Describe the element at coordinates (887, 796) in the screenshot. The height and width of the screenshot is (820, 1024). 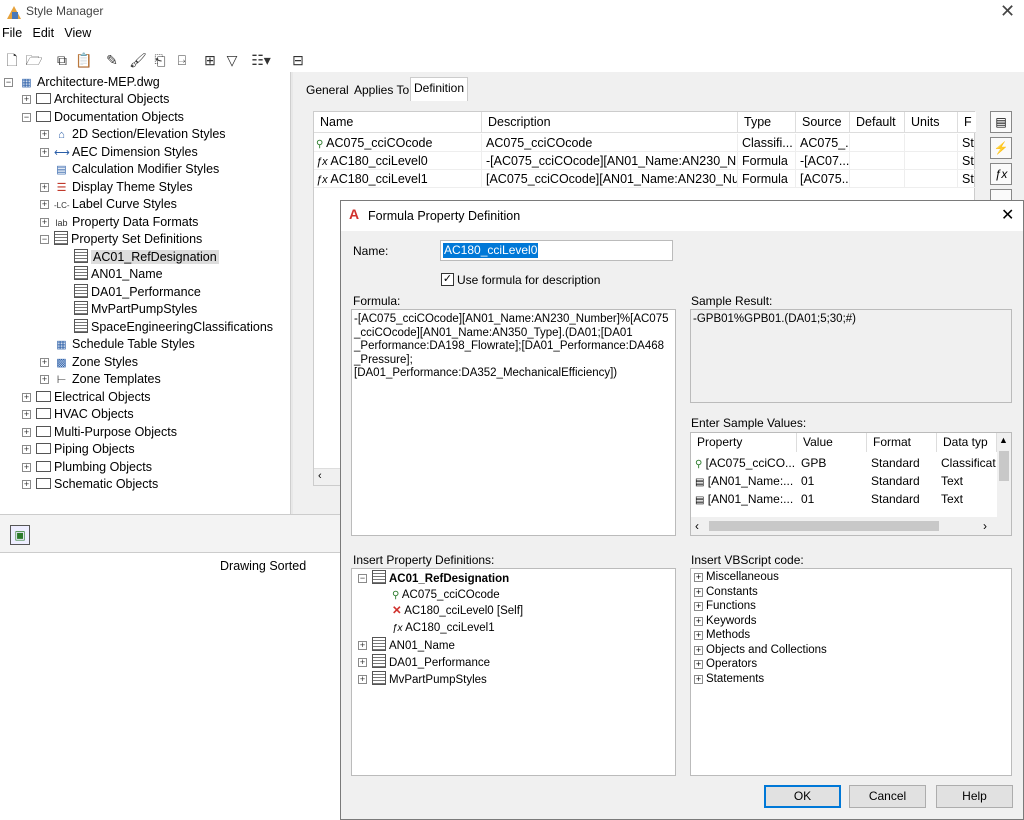
I see `cancel-button: Cancel` at that location.